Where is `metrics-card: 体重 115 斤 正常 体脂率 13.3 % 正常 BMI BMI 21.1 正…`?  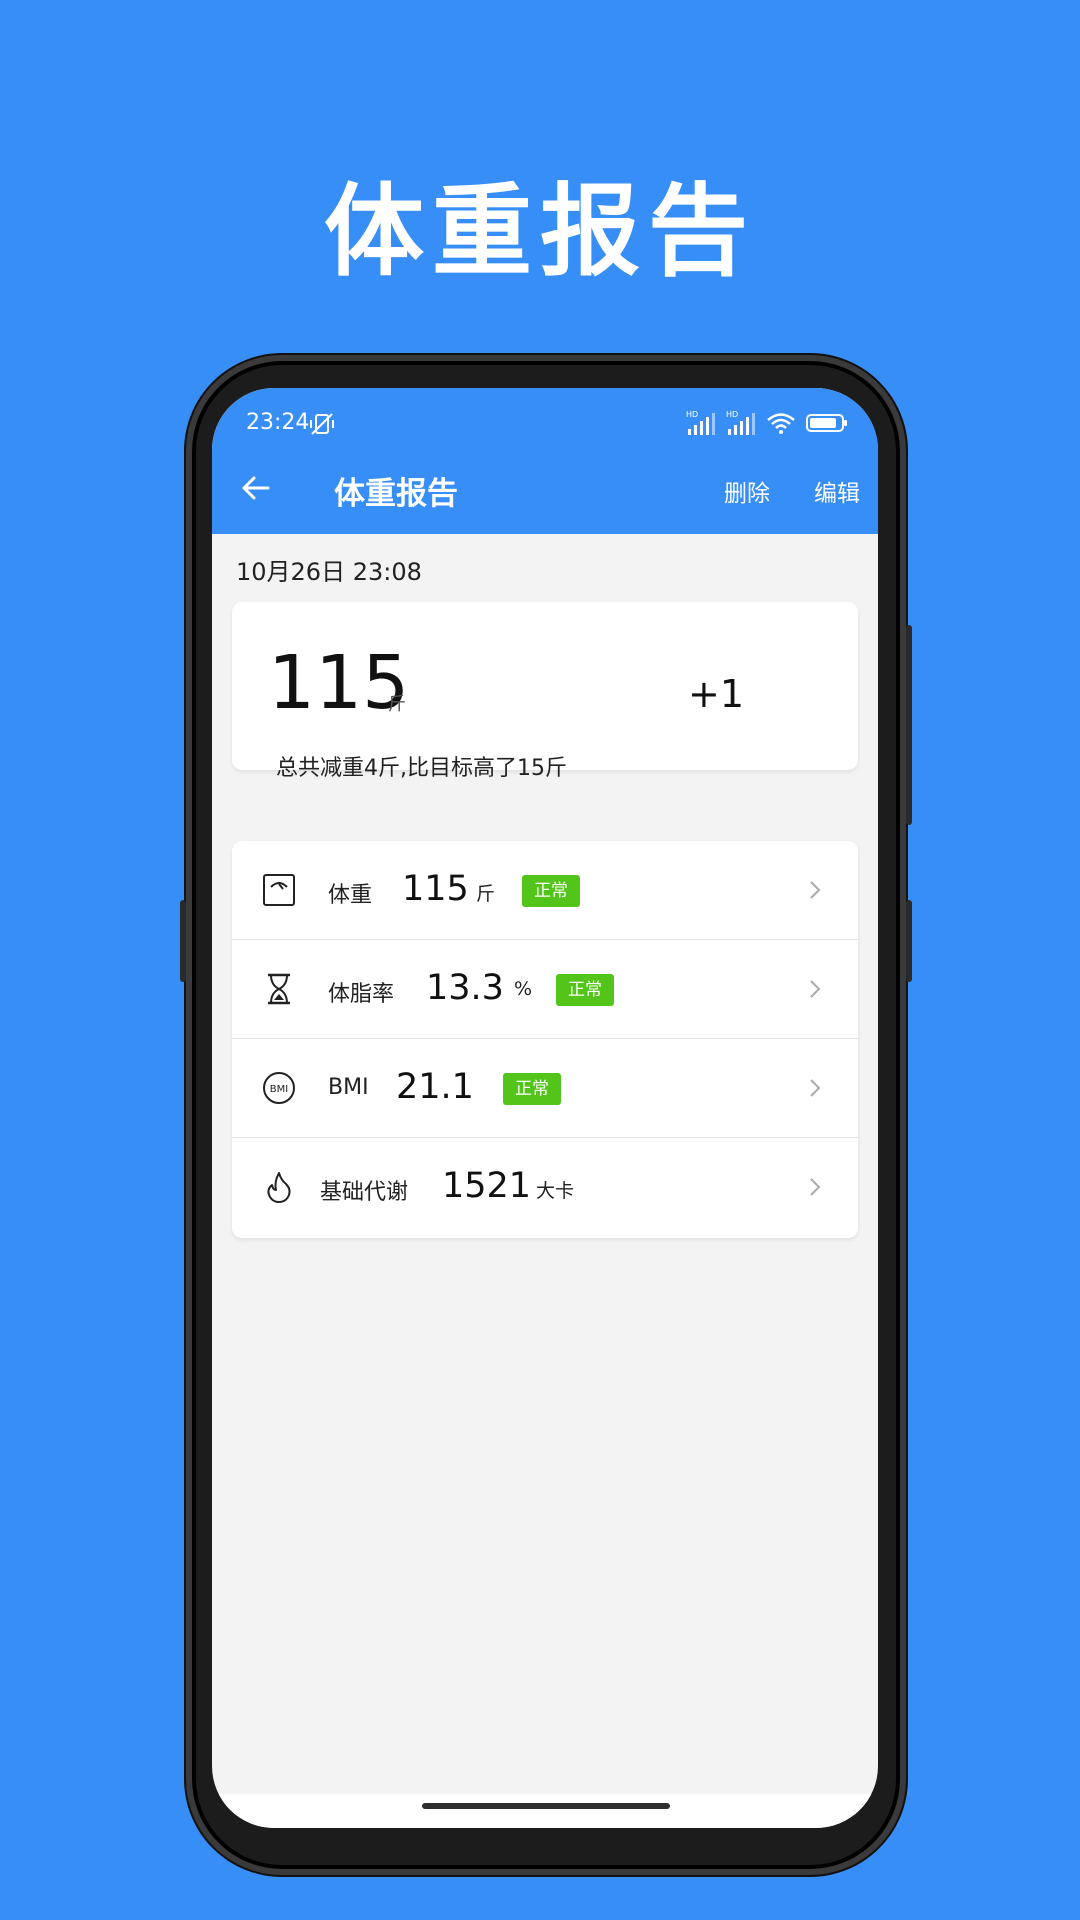 metrics-card: 体重 115 斤 正常 体脂率 13.3 % 正常 BMI BMI 21.1 正… is located at coordinates (545, 1039).